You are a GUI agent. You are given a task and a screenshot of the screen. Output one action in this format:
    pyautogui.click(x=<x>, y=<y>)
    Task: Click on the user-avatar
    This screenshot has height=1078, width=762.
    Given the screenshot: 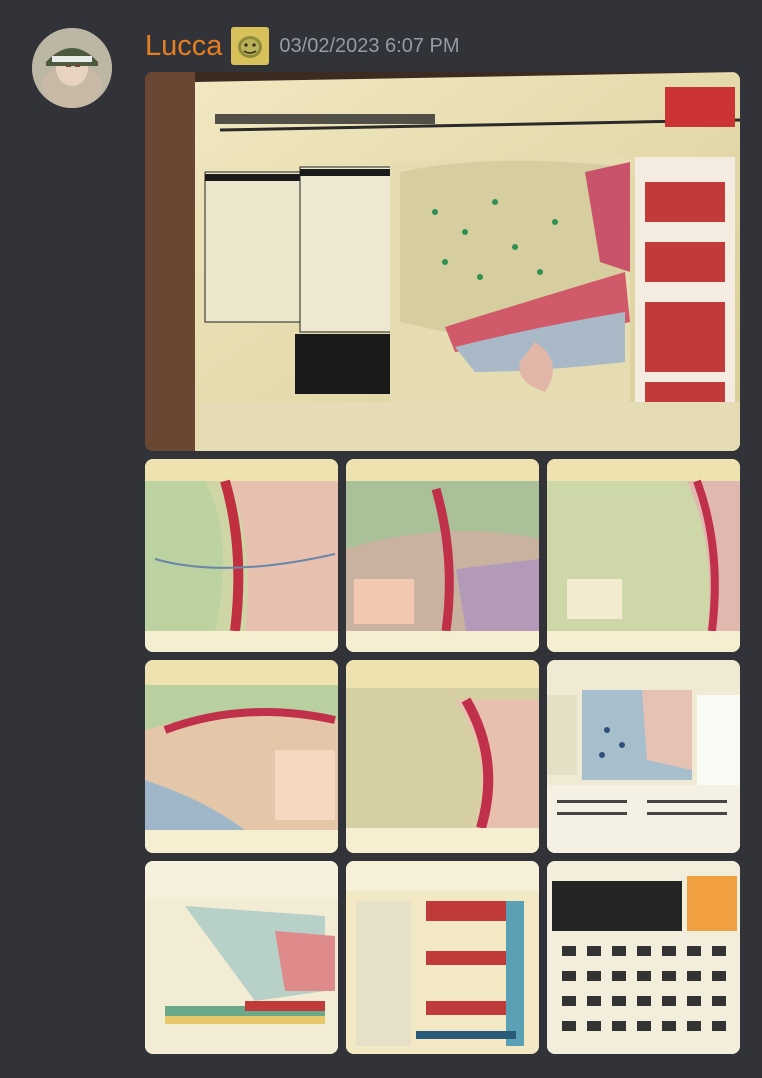 What is the action you would take?
    pyautogui.click(x=72, y=68)
    